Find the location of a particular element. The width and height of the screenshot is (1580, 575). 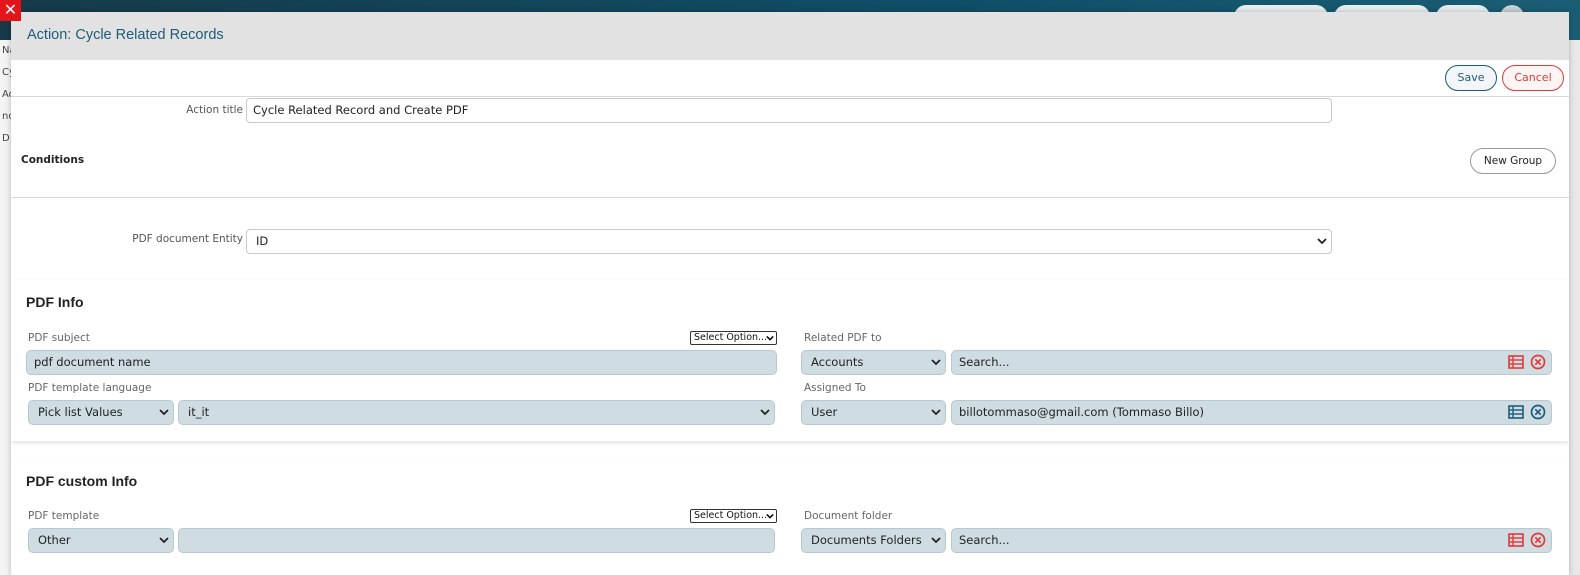

modal-title: Action: Cycle Related Records is located at coordinates (125, 35).